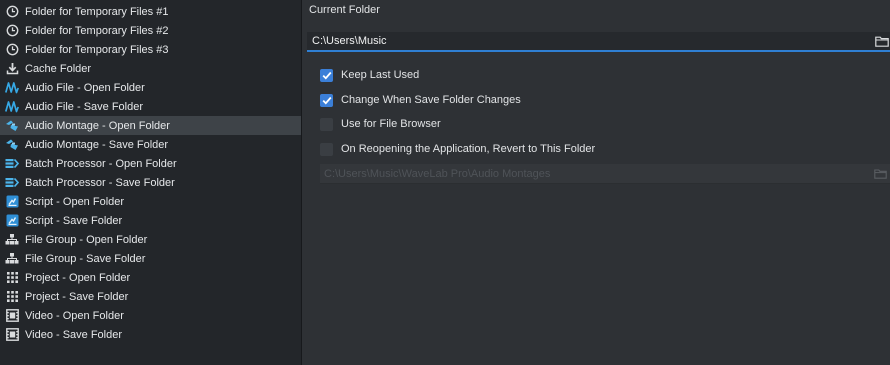  Describe the element at coordinates (380, 75) in the screenshot. I see `keep-last-used-label: Keep Last Used` at that location.